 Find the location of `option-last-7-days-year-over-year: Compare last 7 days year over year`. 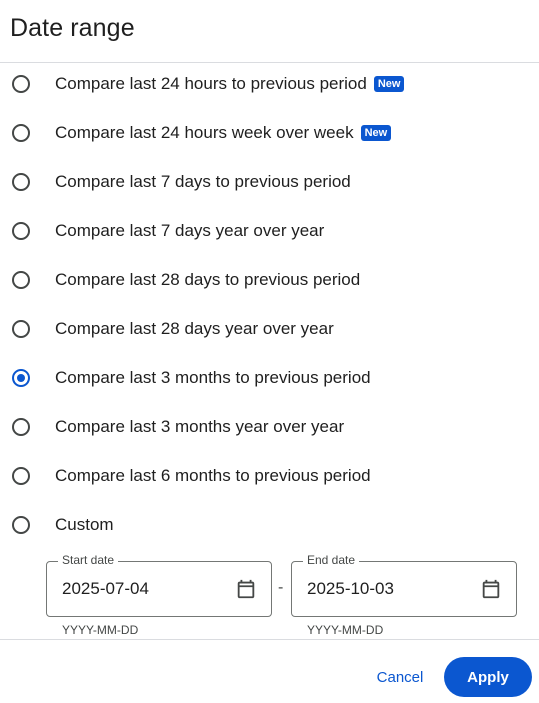

option-last-7-days-year-over-year: Compare last 7 days year over year is located at coordinates (269, 230).